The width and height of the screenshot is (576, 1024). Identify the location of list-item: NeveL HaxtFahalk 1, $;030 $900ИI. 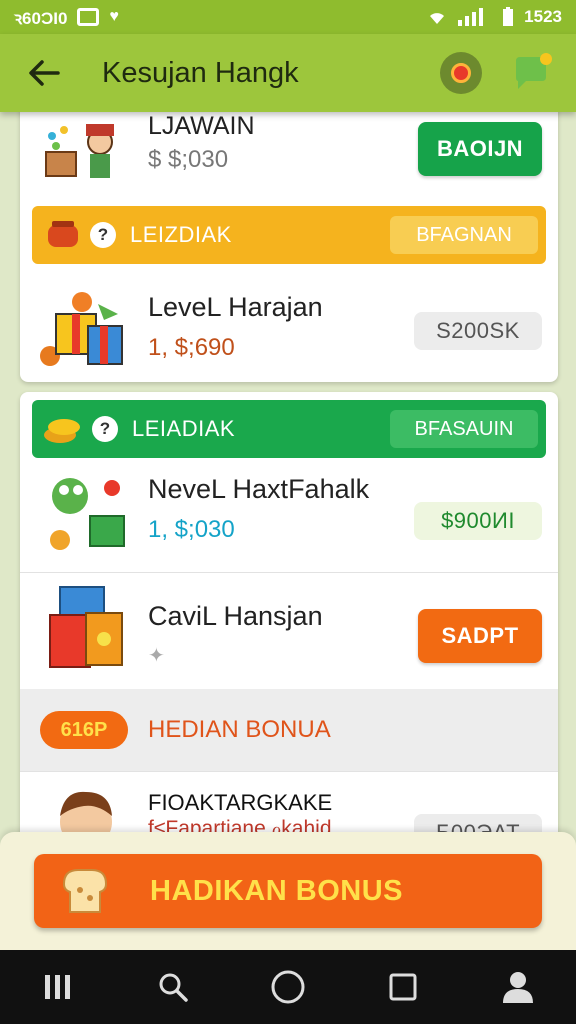
(289, 516).